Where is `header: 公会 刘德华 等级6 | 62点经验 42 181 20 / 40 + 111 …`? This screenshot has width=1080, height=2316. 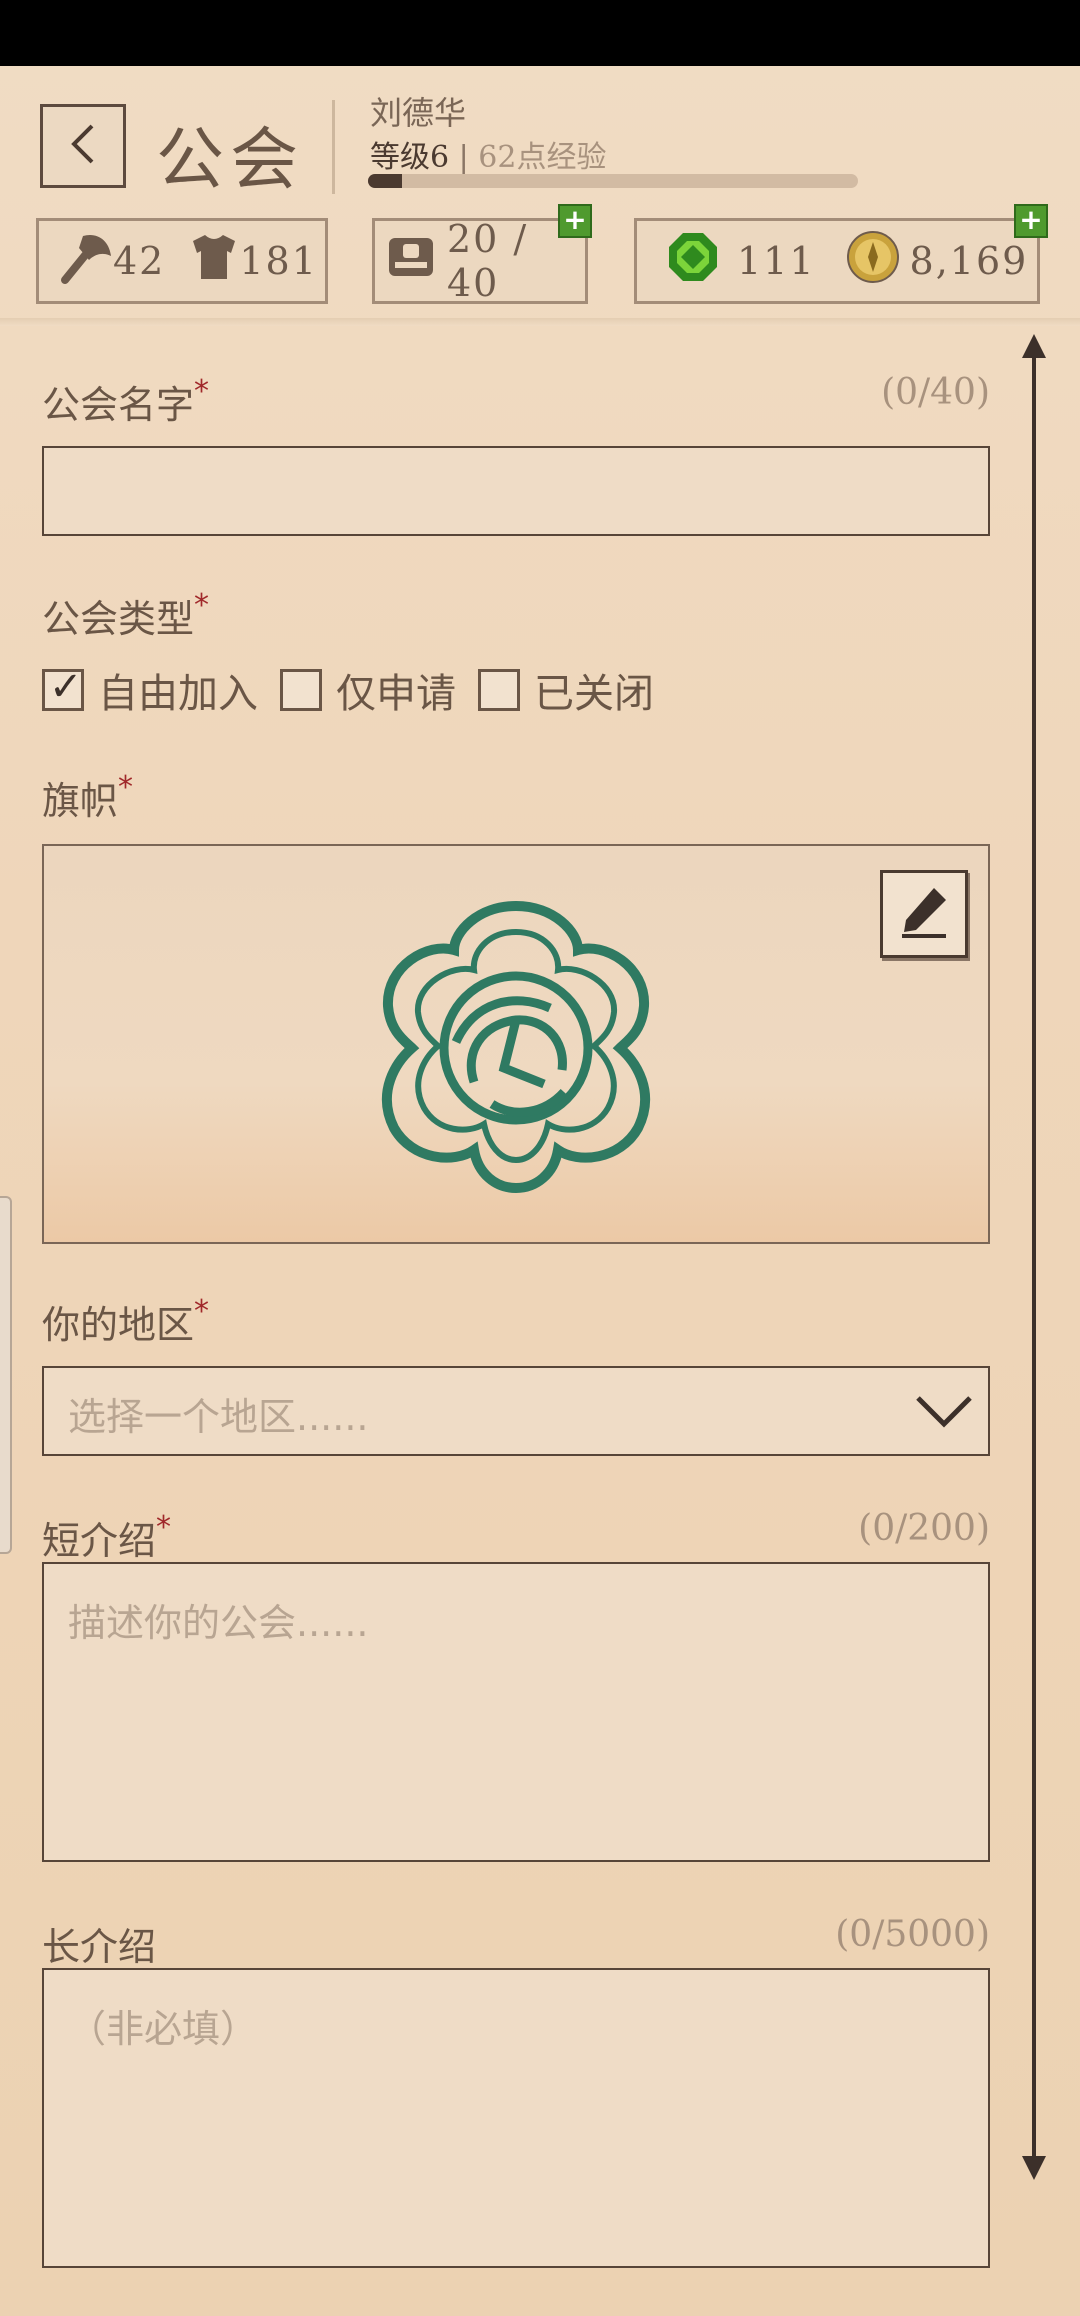 header: 公会 刘德华 等级6 | 62点经验 42 181 20 / 40 + 111 … is located at coordinates (540, 196).